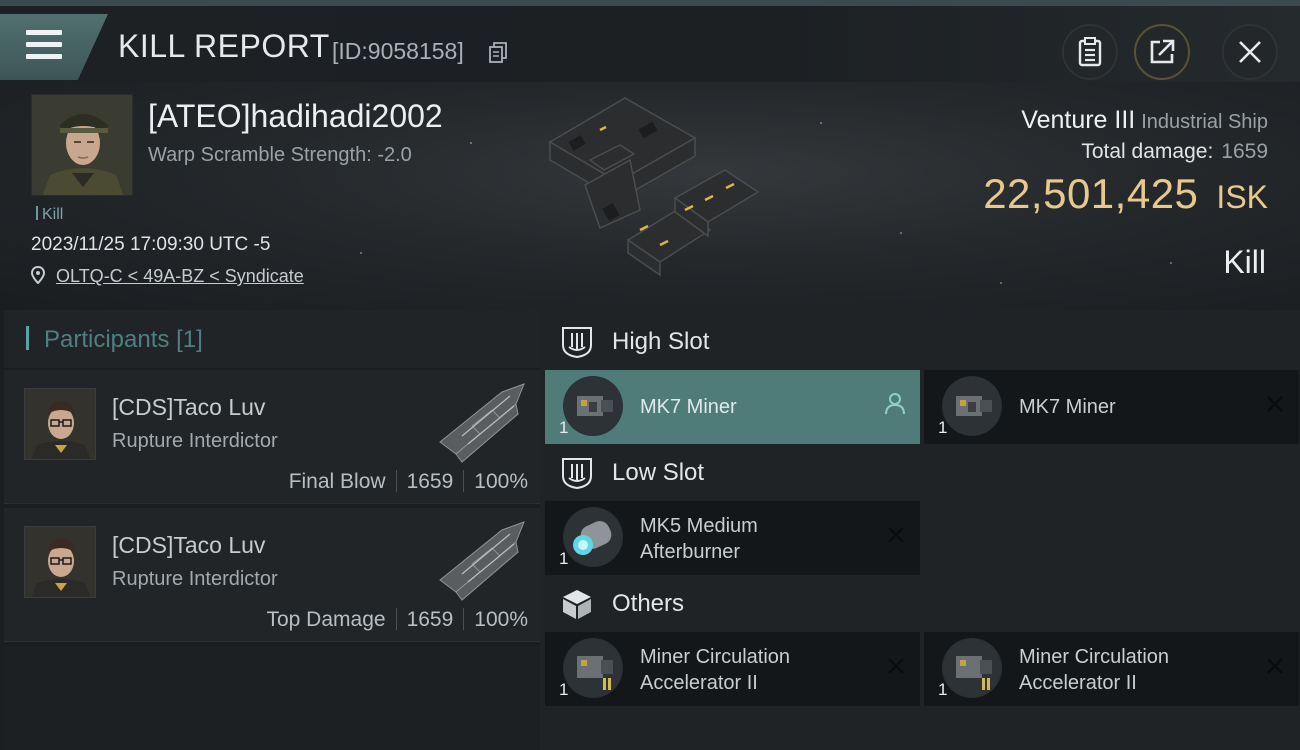 The width and height of the screenshot is (1300, 750). What do you see at coordinates (577, 343) in the screenshot?
I see `high-slot-icon` at bounding box center [577, 343].